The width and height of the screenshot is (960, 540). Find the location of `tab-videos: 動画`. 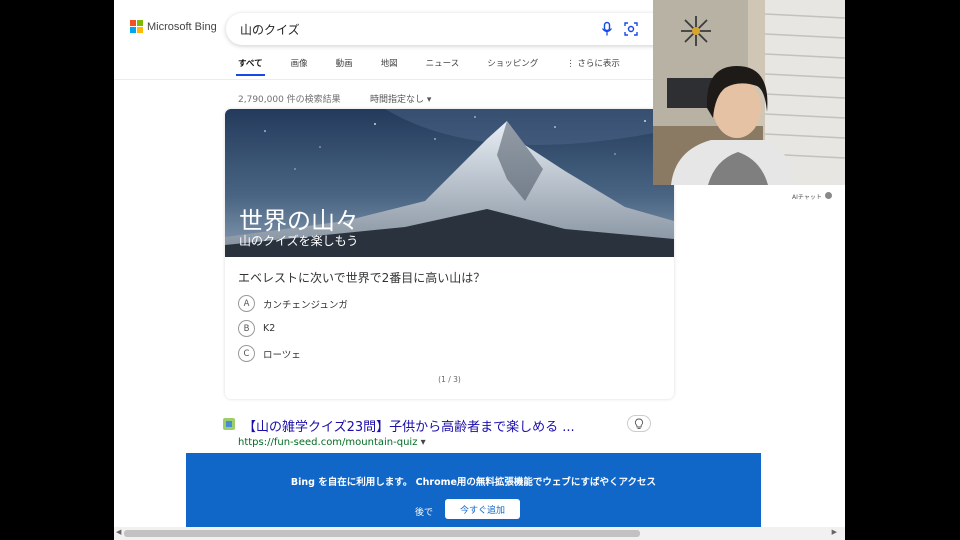

tab-videos: 動画 is located at coordinates (344, 63).